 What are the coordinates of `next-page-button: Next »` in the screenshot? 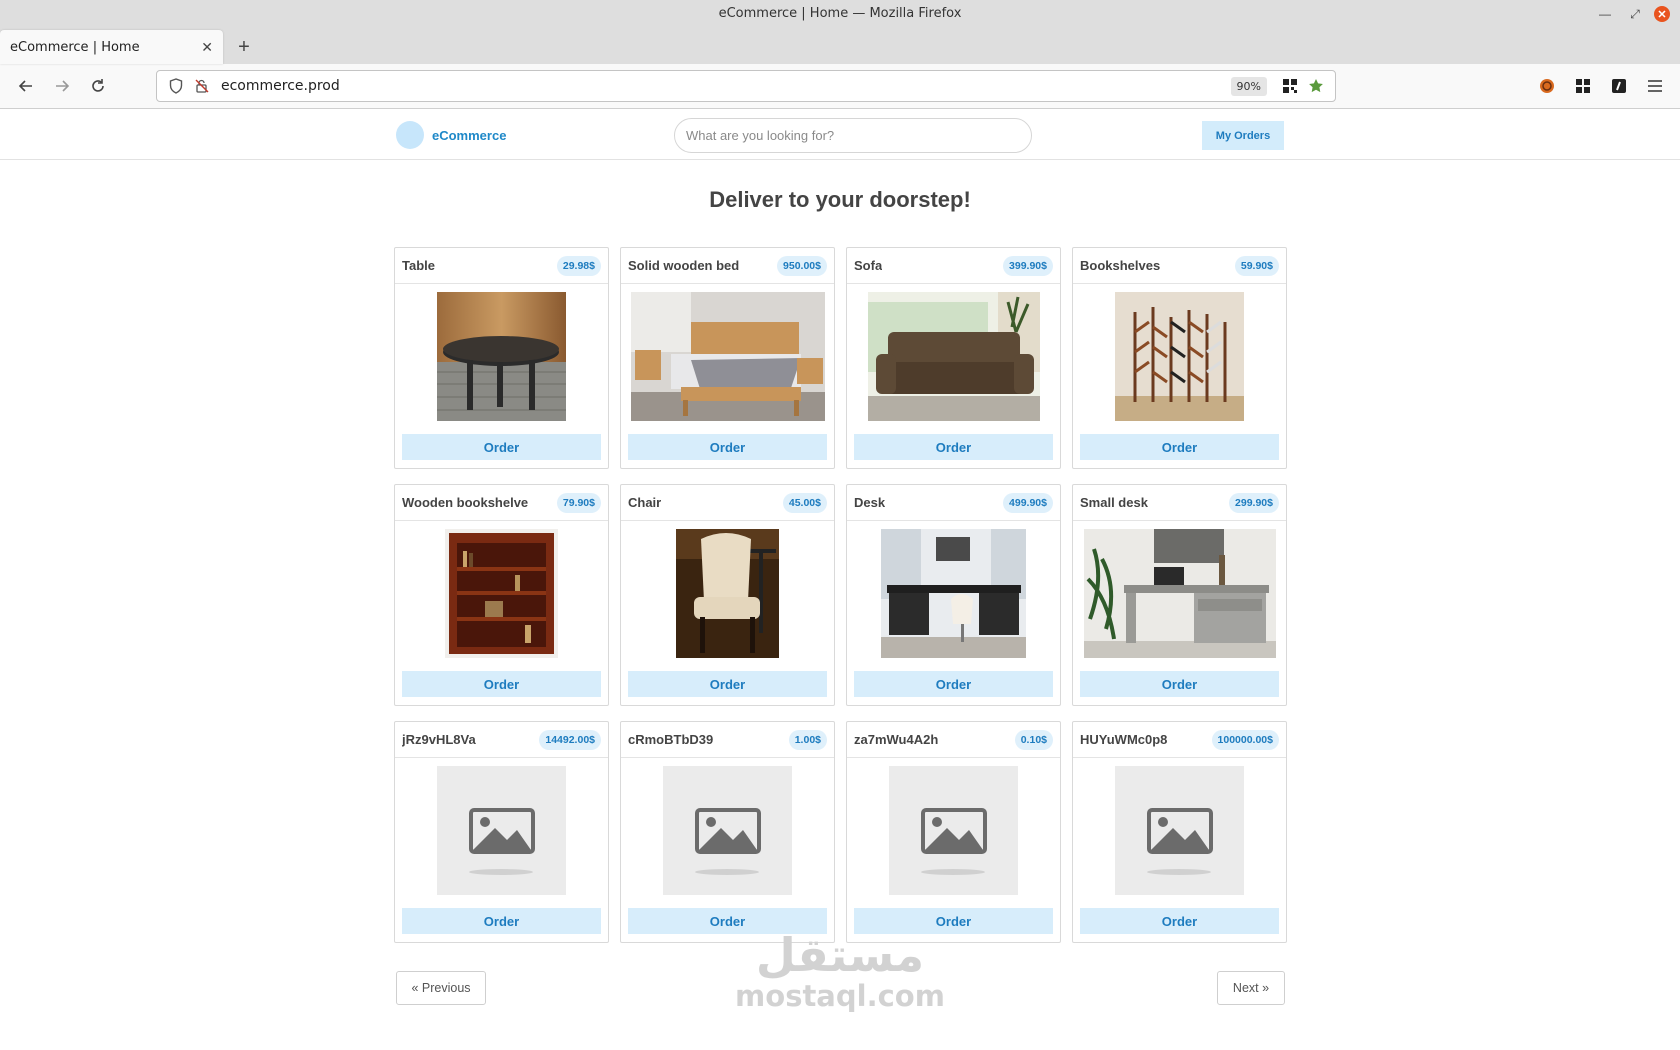 It's located at (1251, 988).